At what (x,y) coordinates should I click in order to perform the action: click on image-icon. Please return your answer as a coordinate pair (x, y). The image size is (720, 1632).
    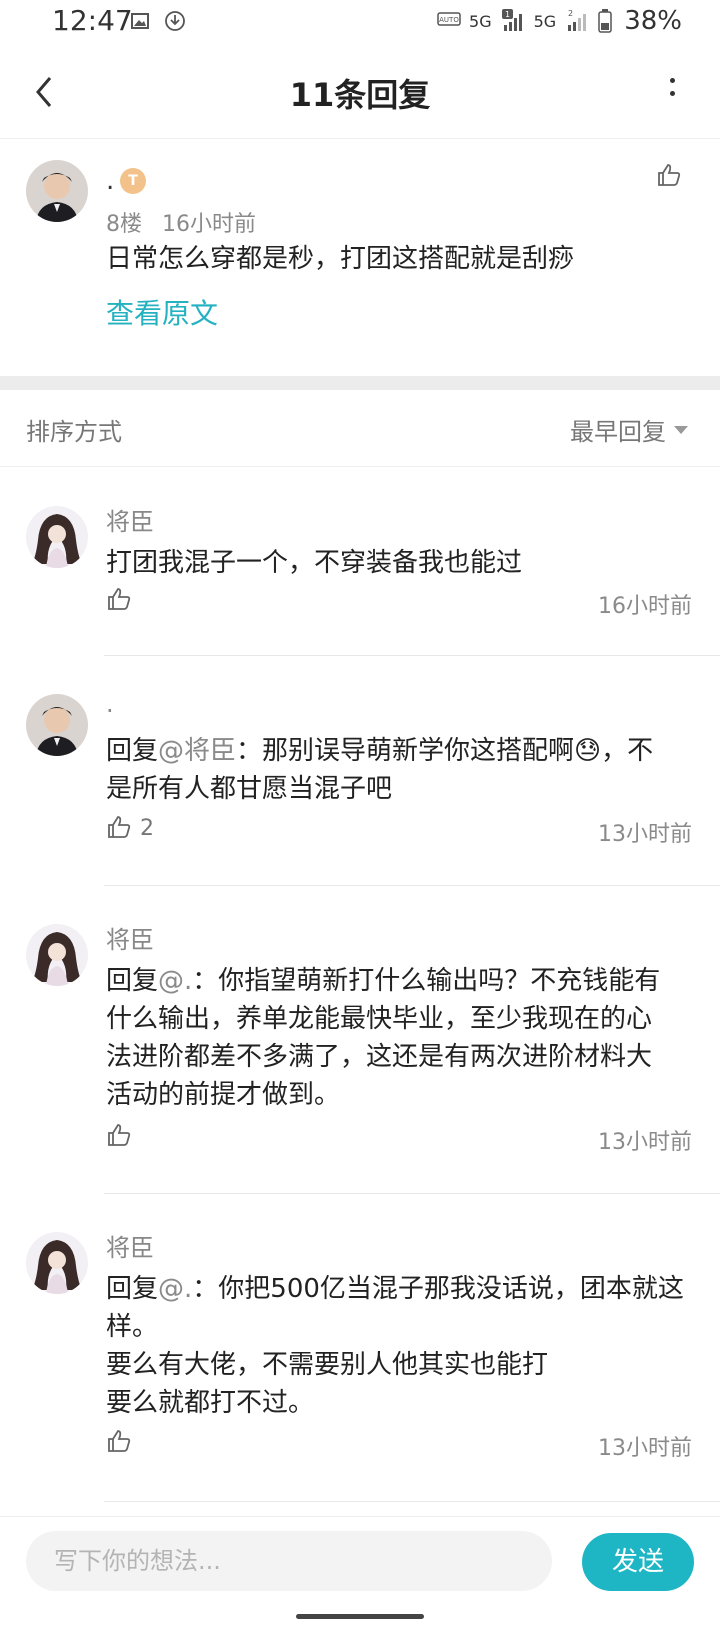
    Looking at the image, I should click on (140, 21).